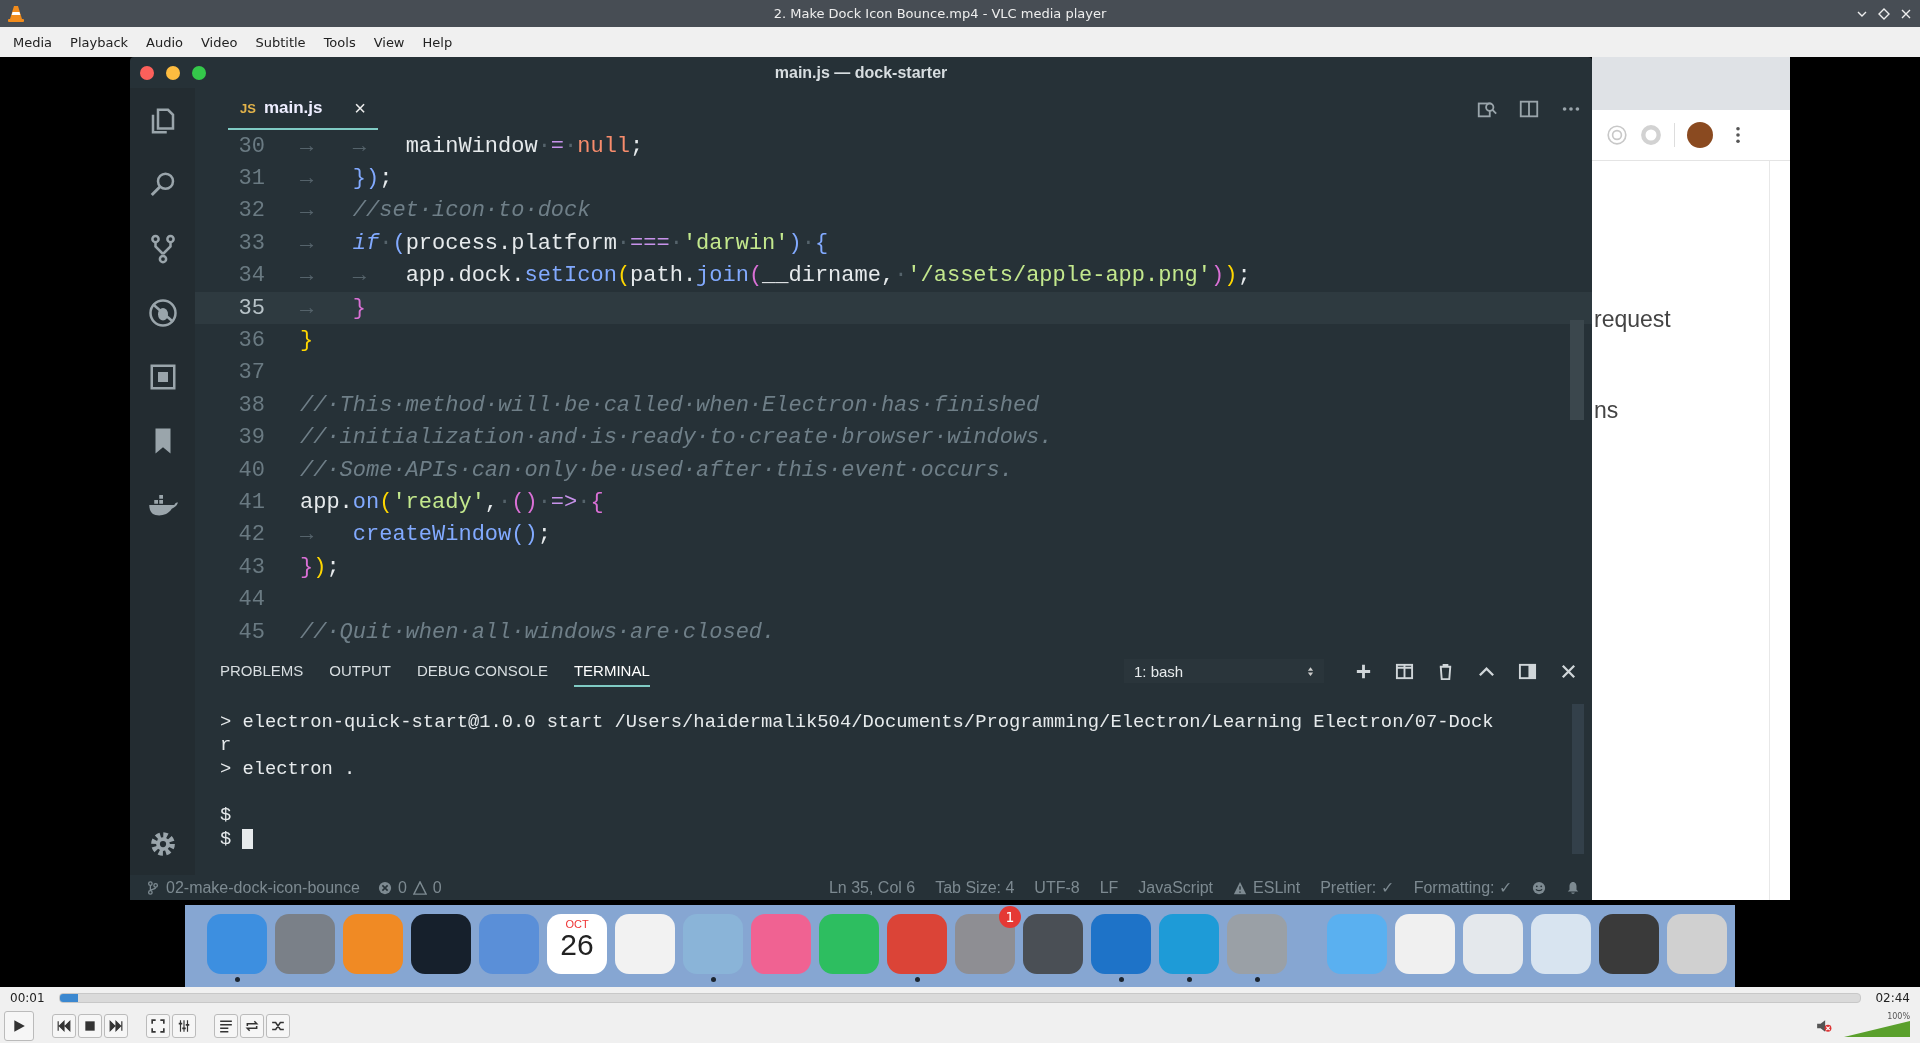 This screenshot has height=1043, width=1920. I want to click on close-tab-button: ×, so click(360, 108).